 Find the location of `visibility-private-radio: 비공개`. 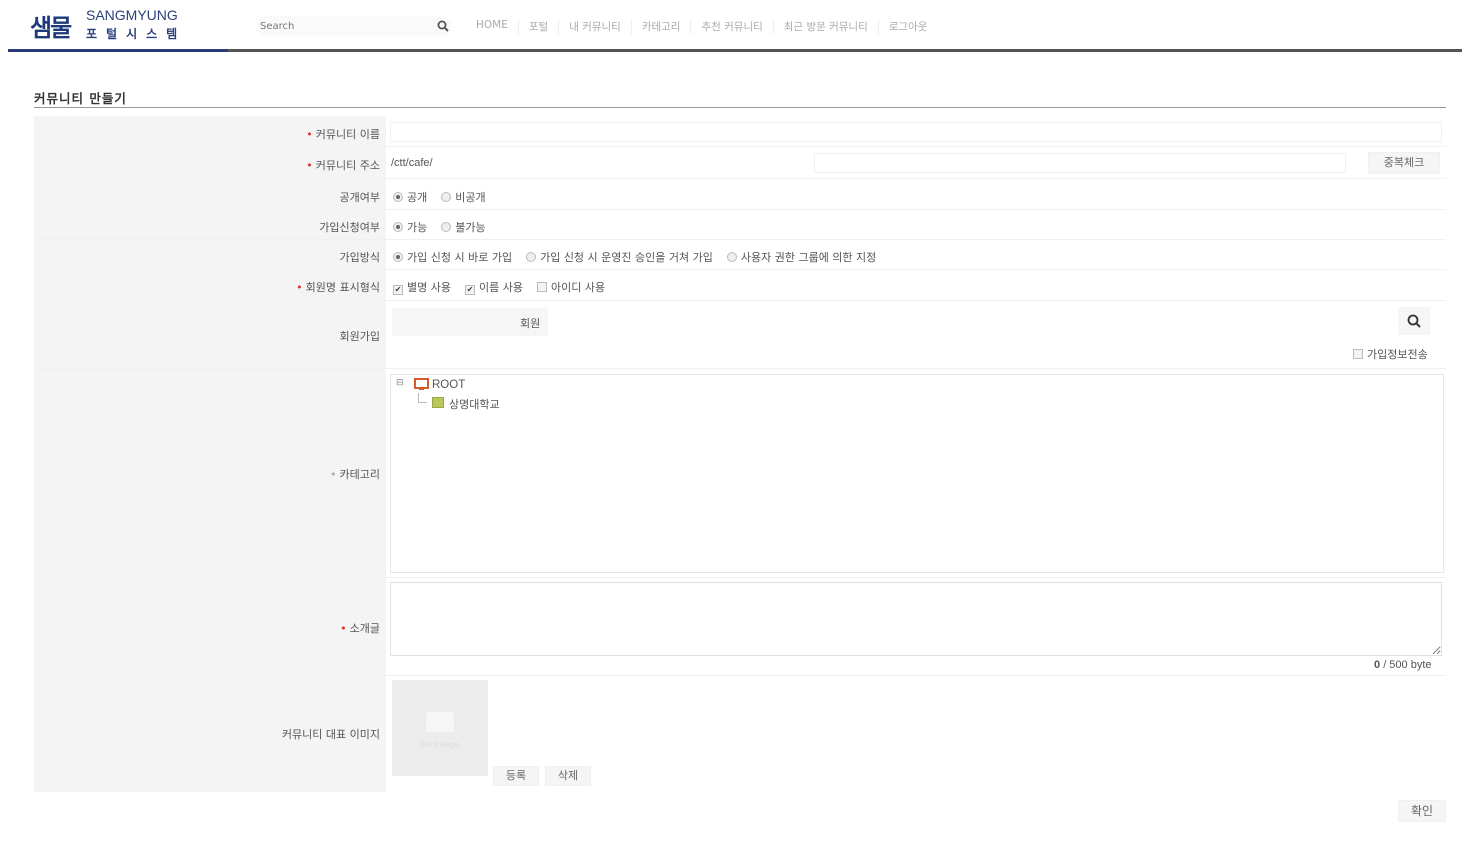

visibility-private-radio: 비공개 is located at coordinates (463, 197).